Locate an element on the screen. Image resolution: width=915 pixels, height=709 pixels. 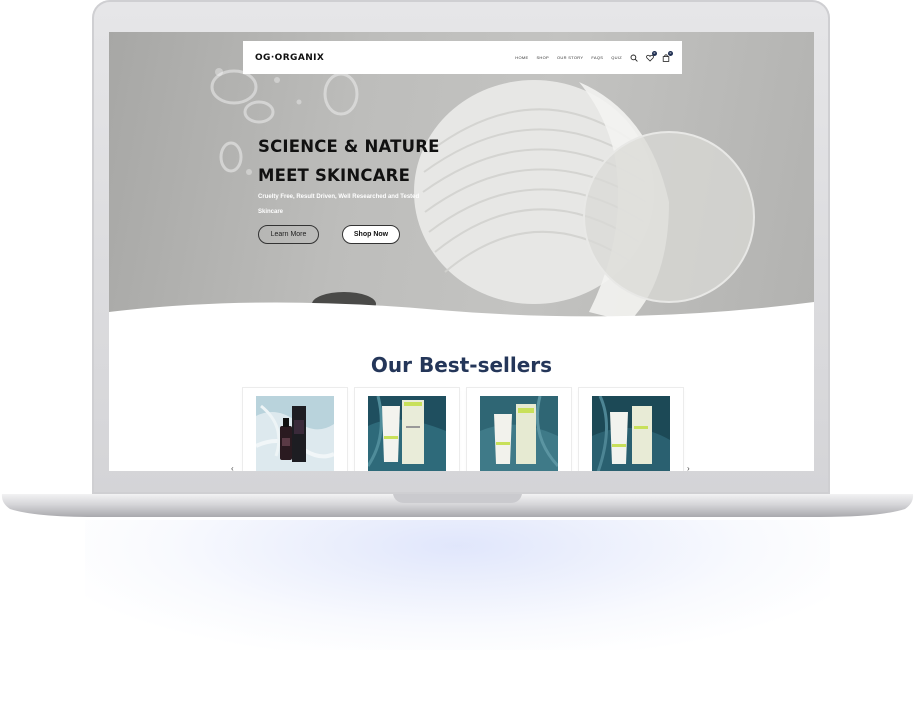
heart-icon: 0 is located at coordinates (651, 56).